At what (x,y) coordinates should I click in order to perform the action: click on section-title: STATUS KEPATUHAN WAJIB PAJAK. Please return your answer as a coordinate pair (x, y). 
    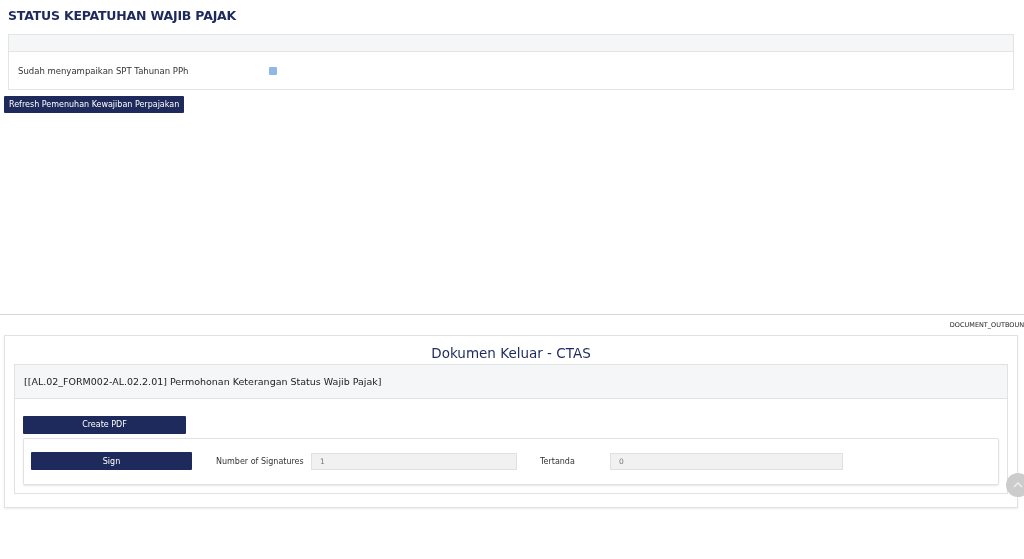
    Looking at the image, I should click on (123, 15).